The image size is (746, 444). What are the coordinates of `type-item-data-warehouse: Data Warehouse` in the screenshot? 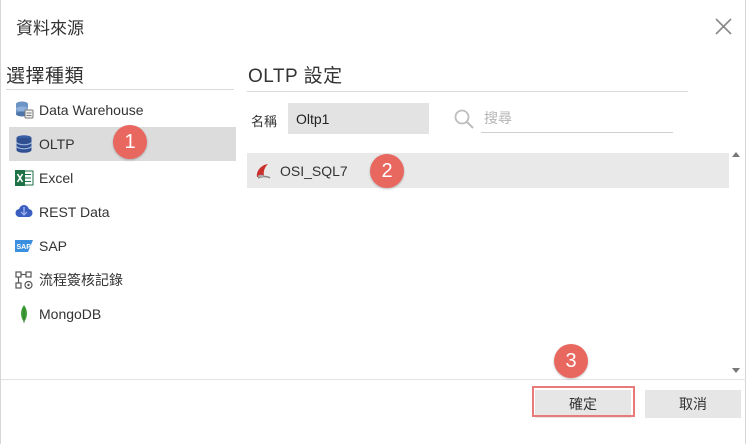 It's located at (122, 110).